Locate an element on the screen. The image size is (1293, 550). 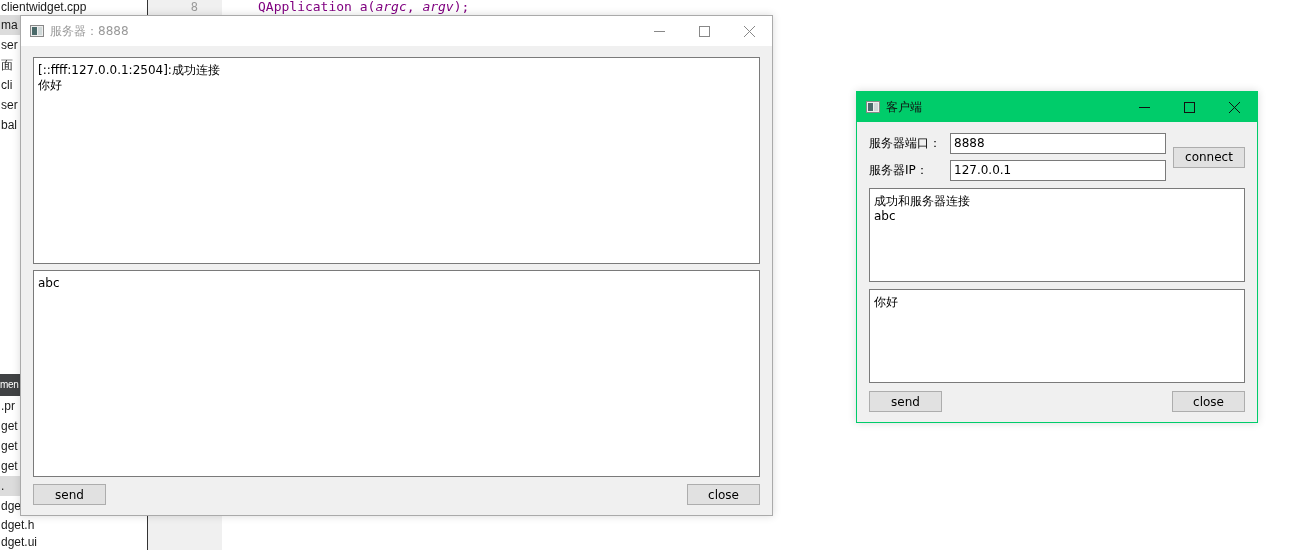
file-tree-item: clientwidget.cpp is located at coordinates (73, 7).